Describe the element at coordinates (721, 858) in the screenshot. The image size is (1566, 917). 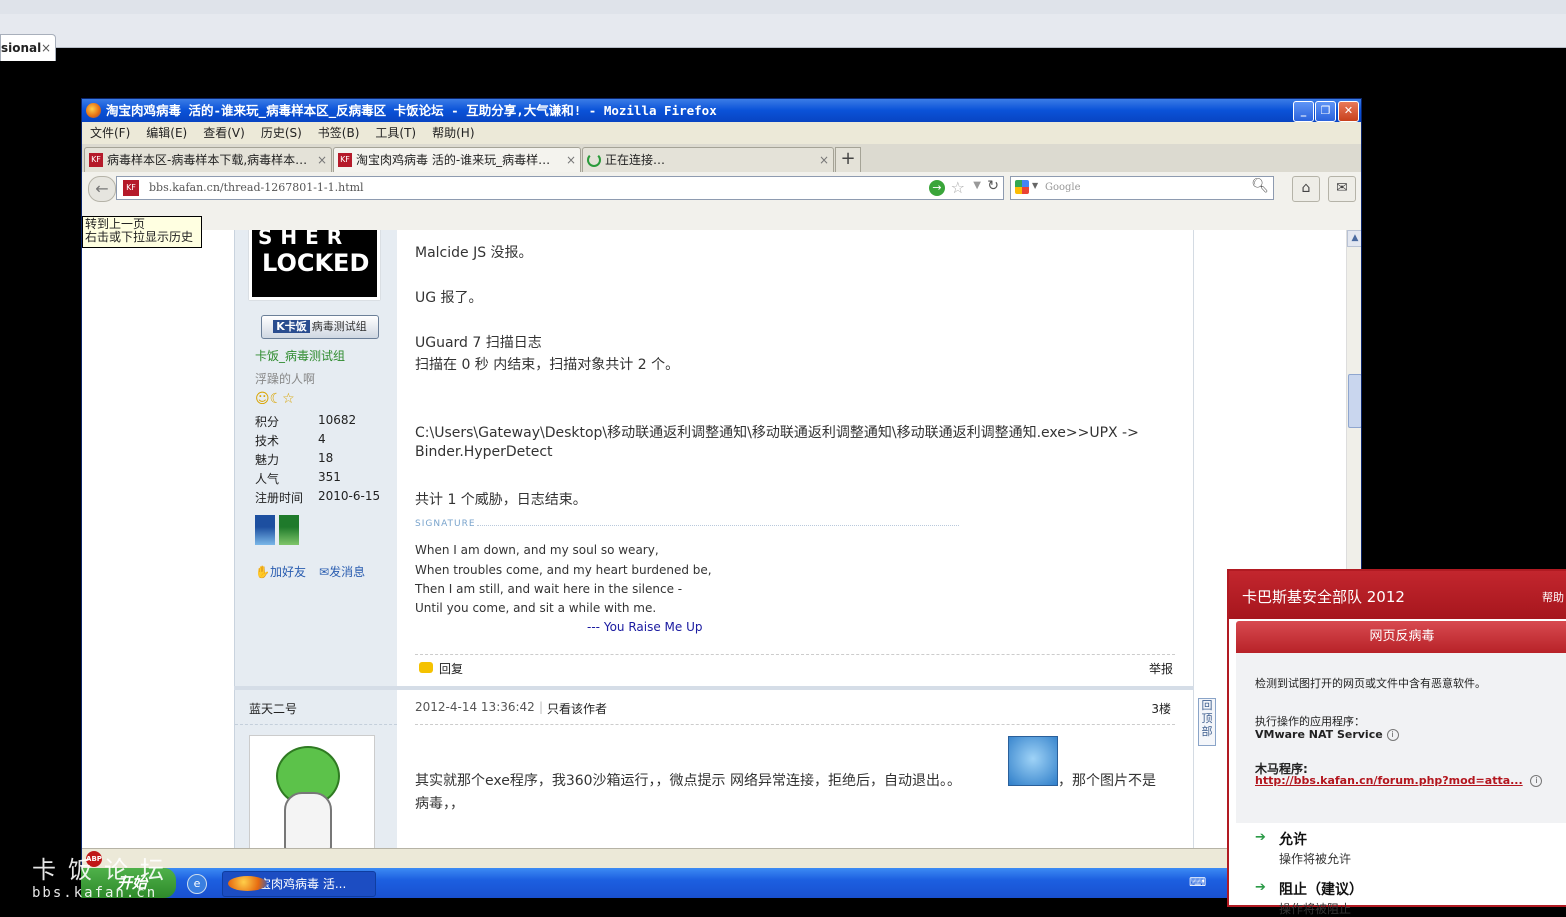
I see `status-bar: ABP ⋰` at that location.